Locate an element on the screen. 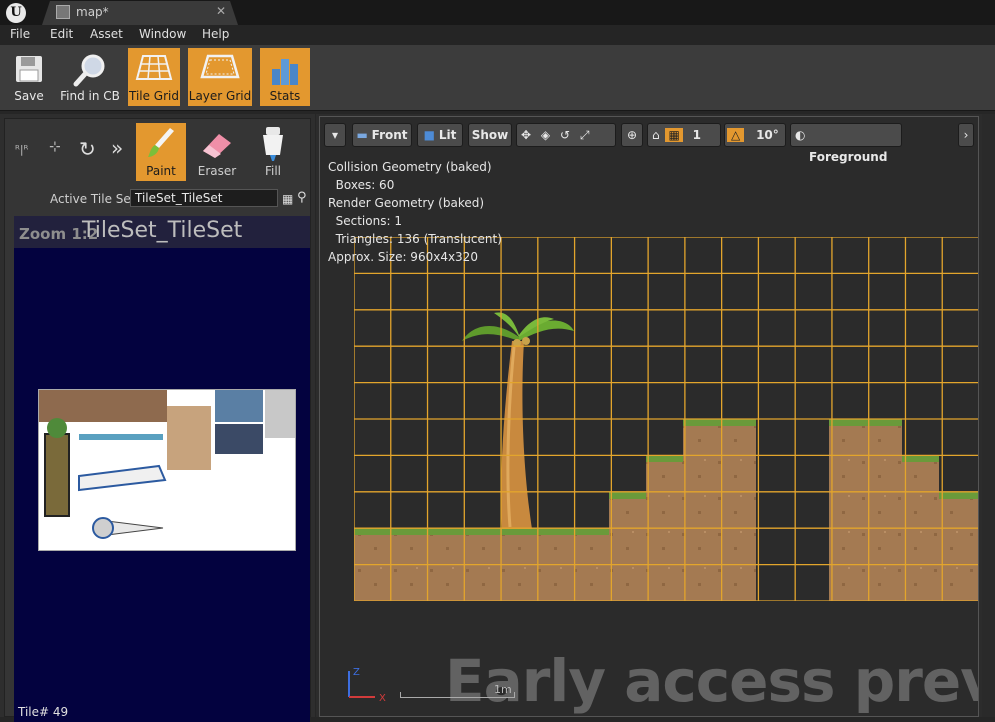 The height and width of the screenshot is (722, 995). stat-triangles: Triangles: 136 (Translucent) is located at coordinates (415, 239).